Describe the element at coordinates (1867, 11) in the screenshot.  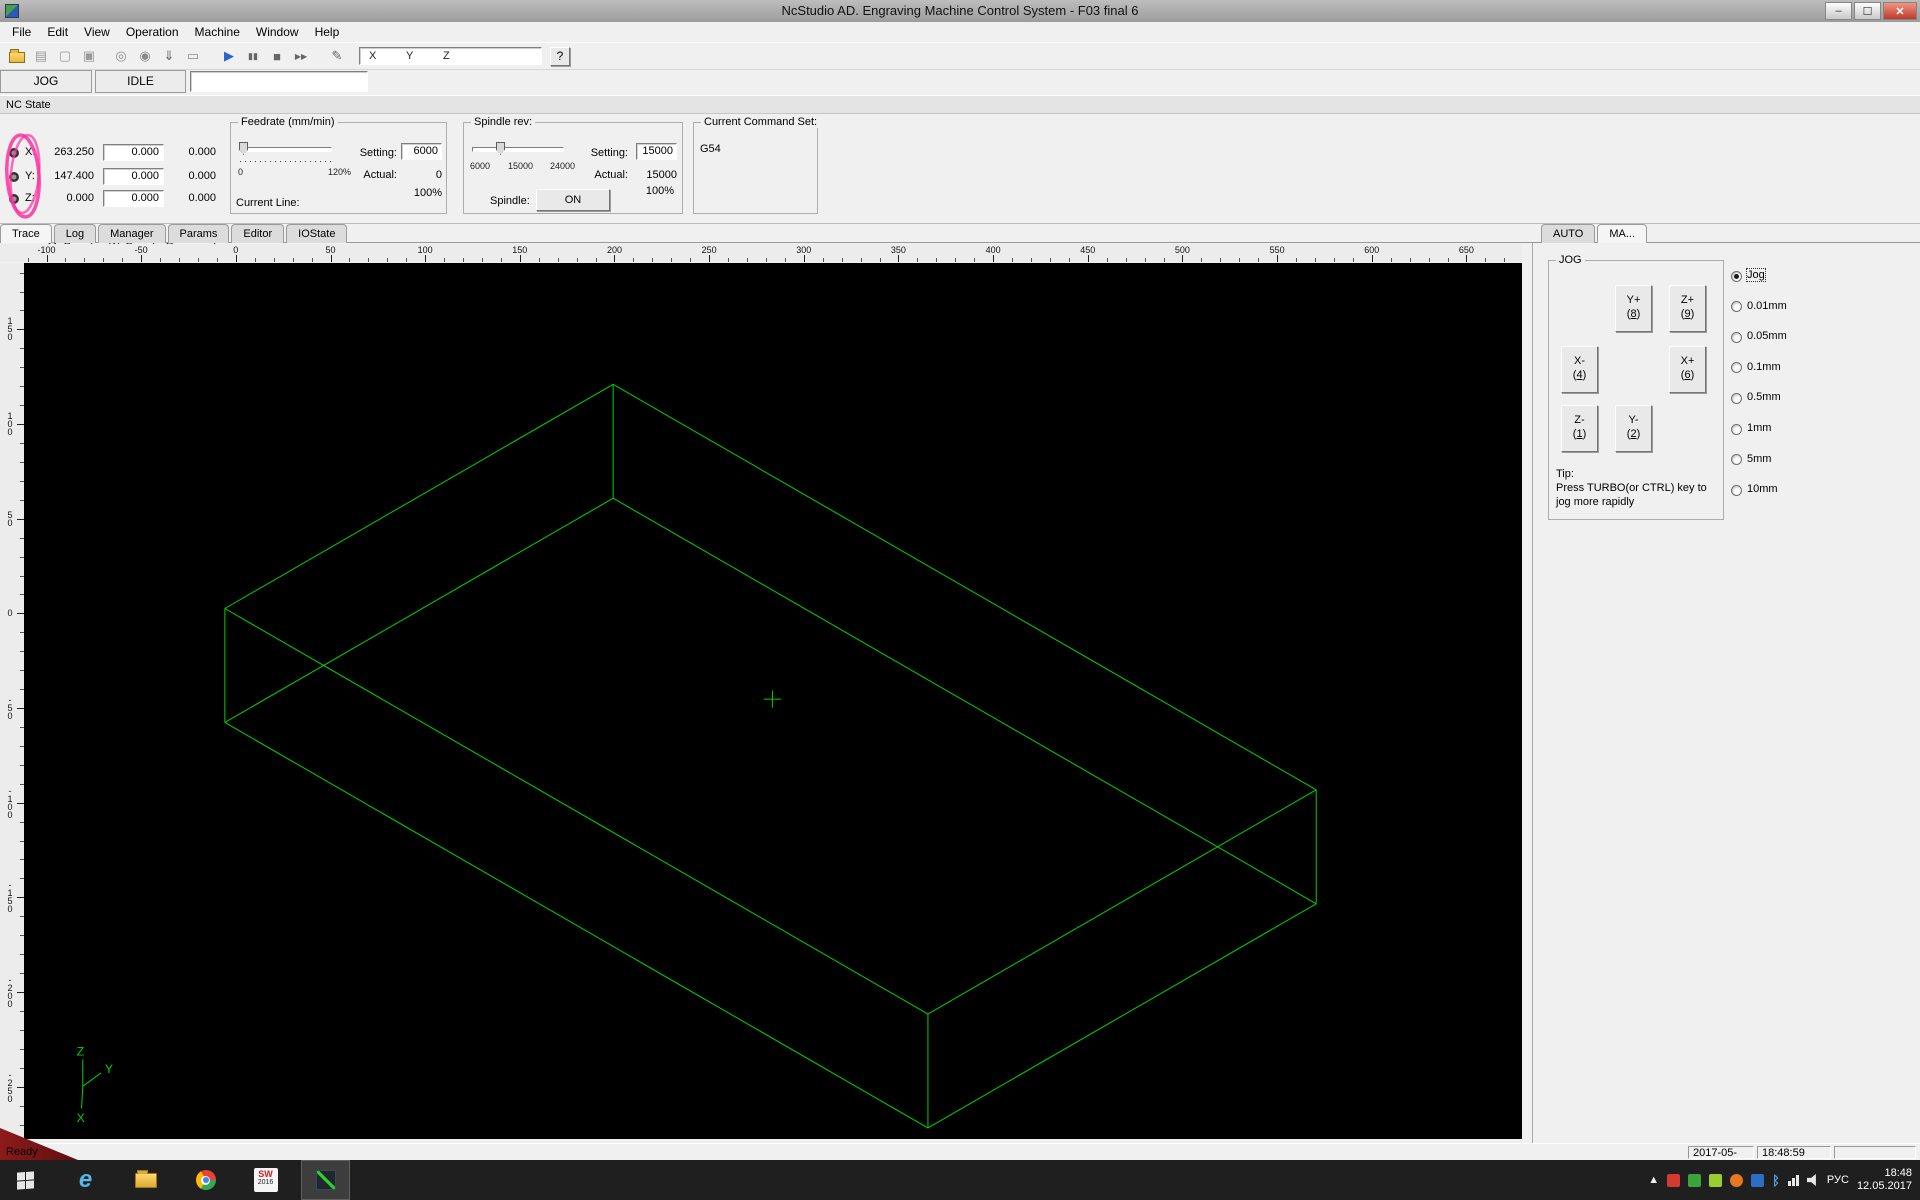
I see `maximize-button: ☐` at that location.